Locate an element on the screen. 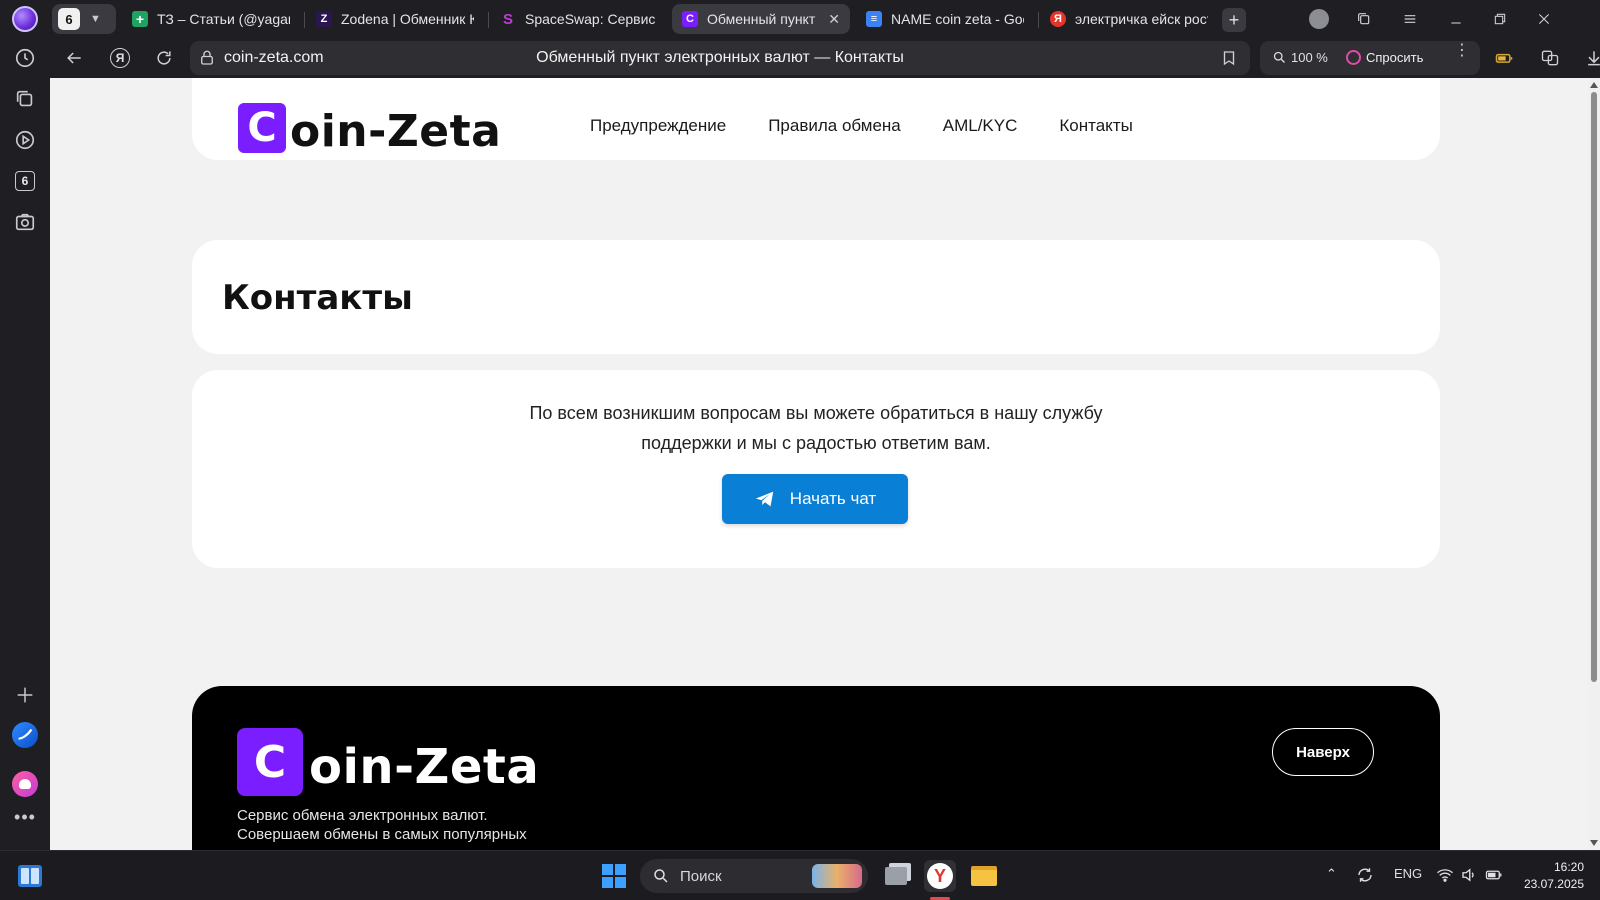  tab-collections-icon is located at coordinates (1364, 19).